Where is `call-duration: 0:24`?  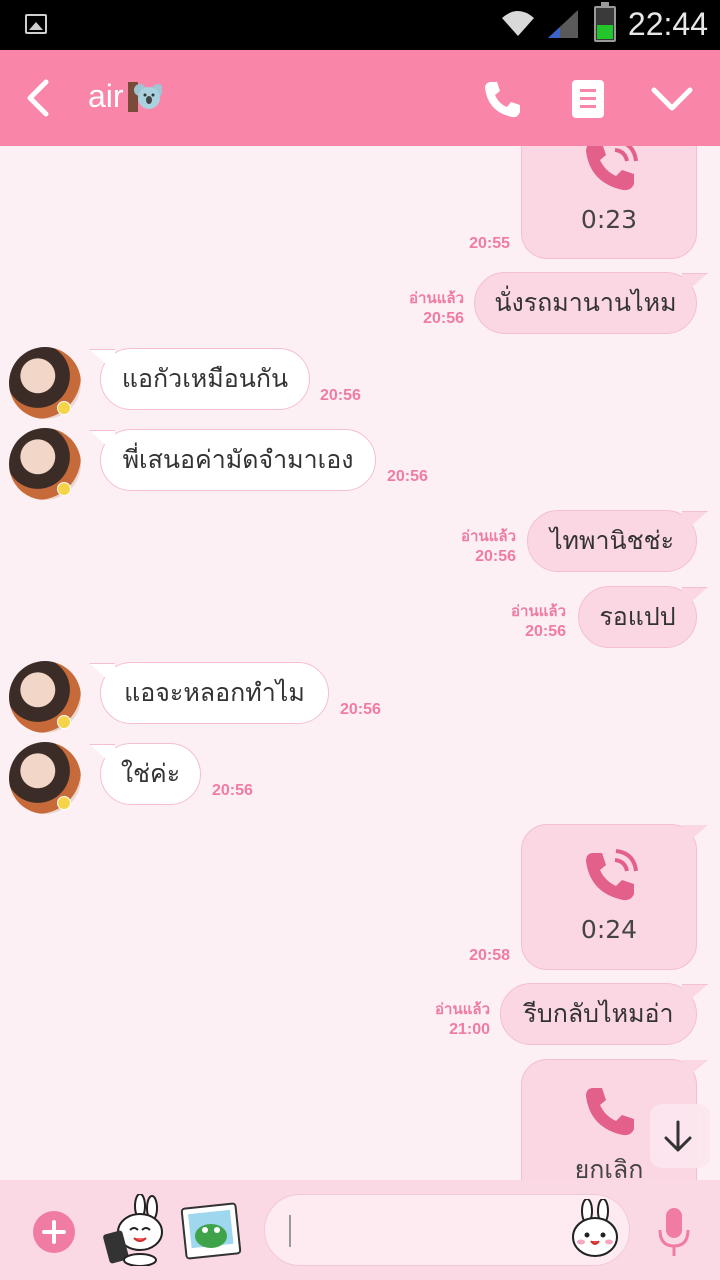 call-duration: 0:24 is located at coordinates (609, 929).